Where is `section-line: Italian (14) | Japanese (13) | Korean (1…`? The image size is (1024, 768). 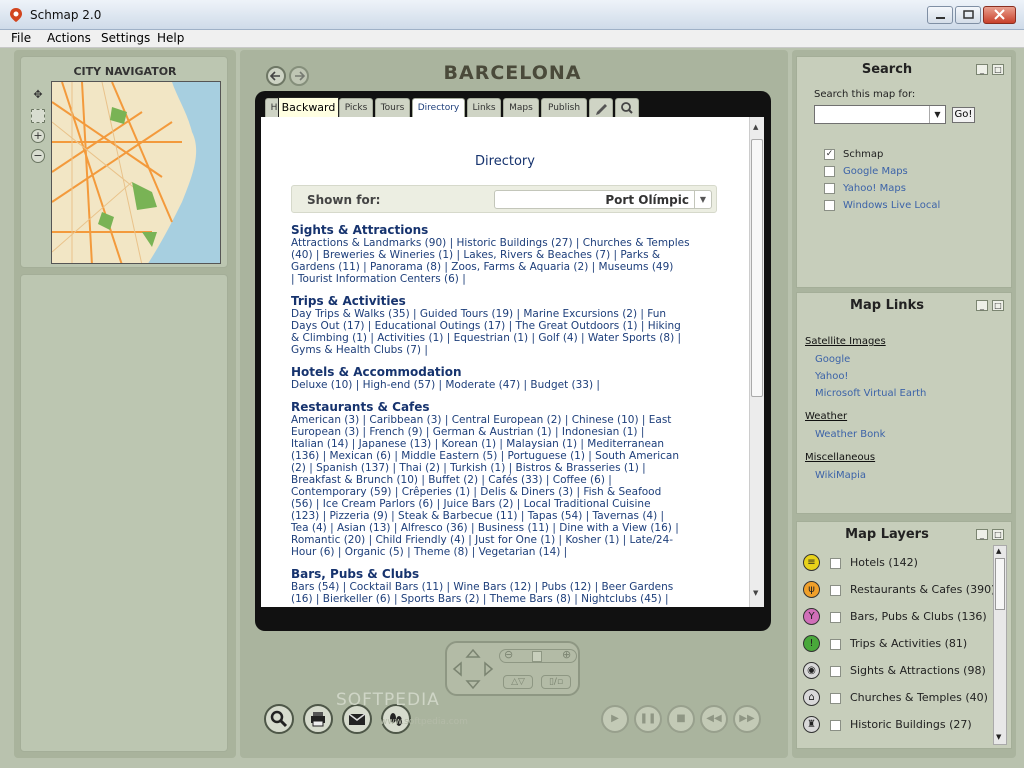
section-line: Italian (14) | Japanese (13) | Korean (1… is located at coordinates (477, 444).